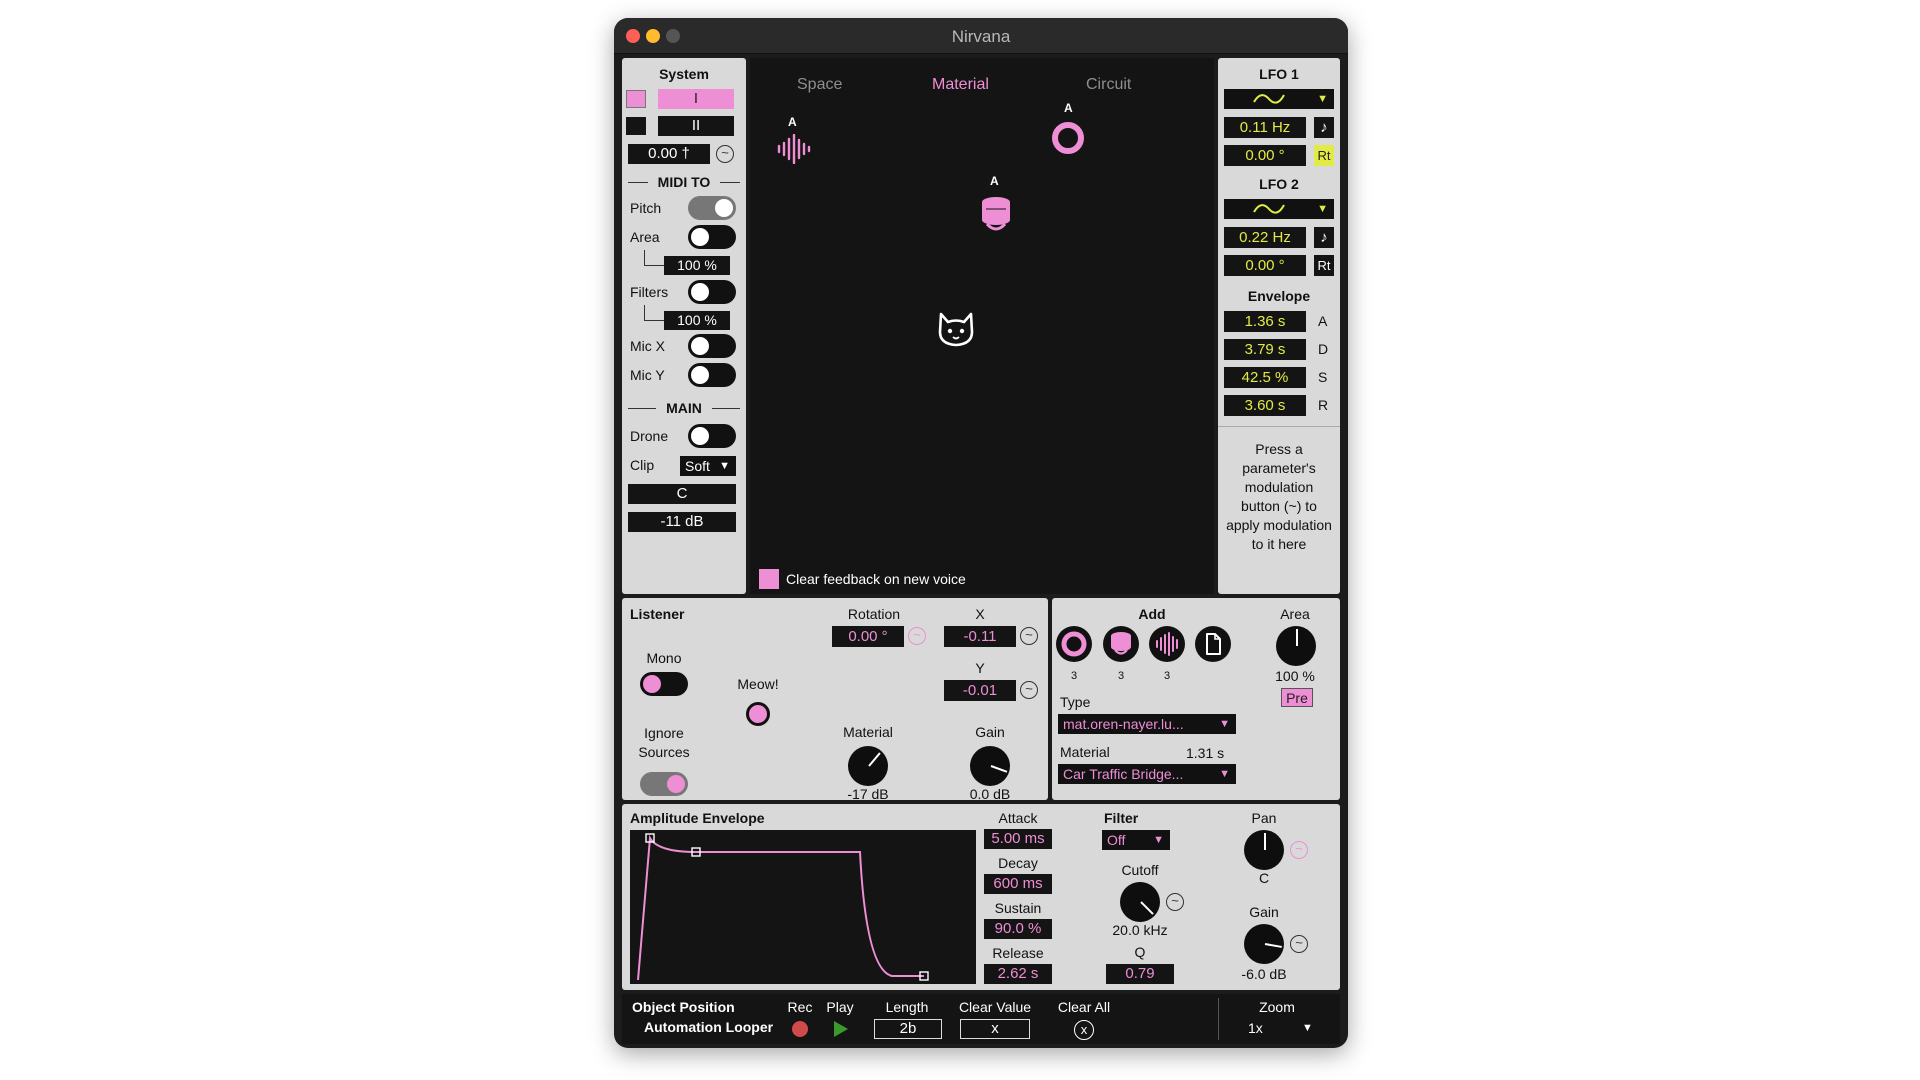 This screenshot has width=1920, height=1080. What do you see at coordinates (1018, 929) in the screenshot?
I see `sustain-field: 90.0 %` at bounding box center [1018, 929].